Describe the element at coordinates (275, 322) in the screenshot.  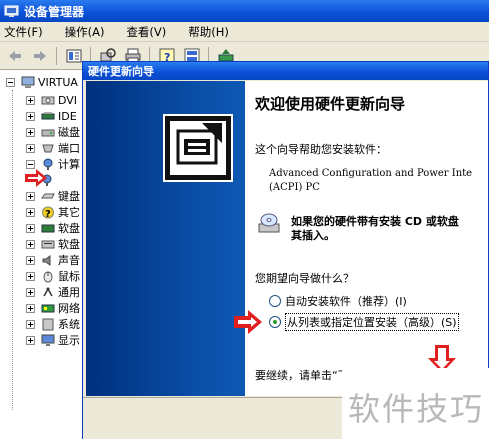
I see `radio-button-selected` at that location.